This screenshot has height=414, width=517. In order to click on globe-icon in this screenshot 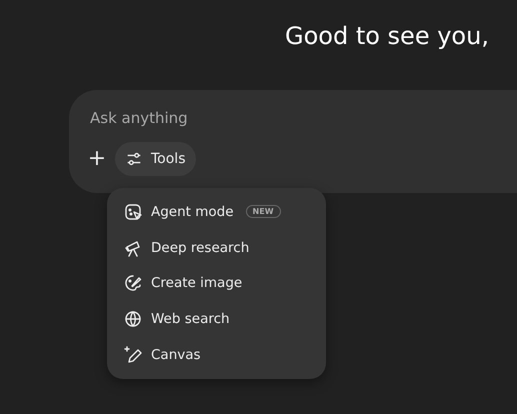, I will do `click(133, 319)`.